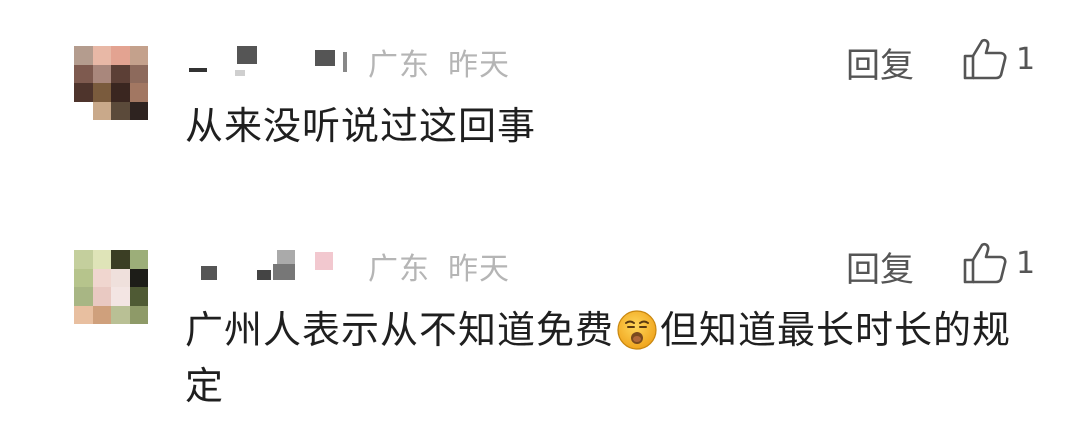  What do you see at coordinates (637, 330) in the screenshot?
I see `sneezing-face-emoji-icon` at bounding box center [637, 330].